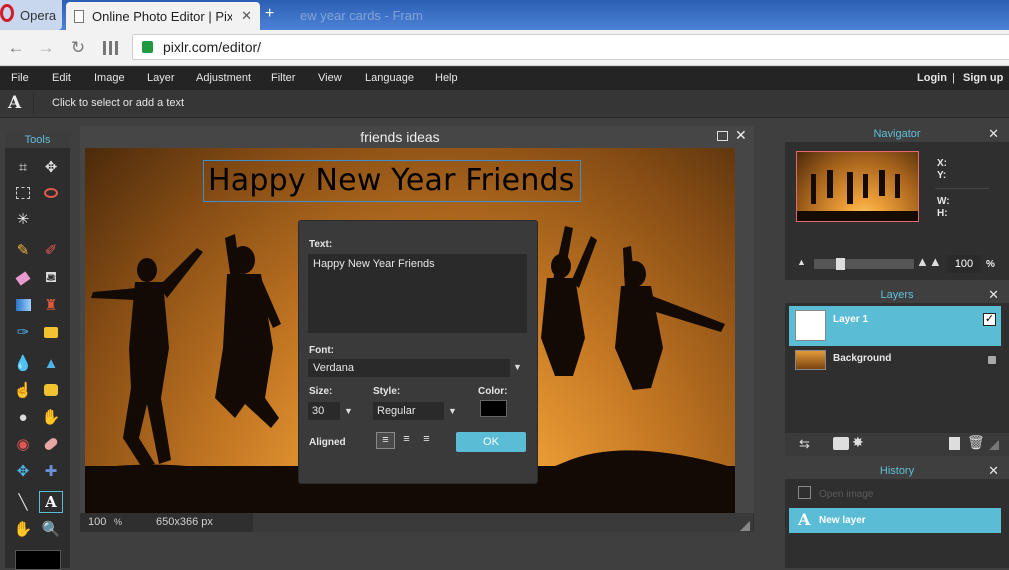 The image size is (1009, 570). I want to click on zoom-icon: 🔍, so click(51, 529).